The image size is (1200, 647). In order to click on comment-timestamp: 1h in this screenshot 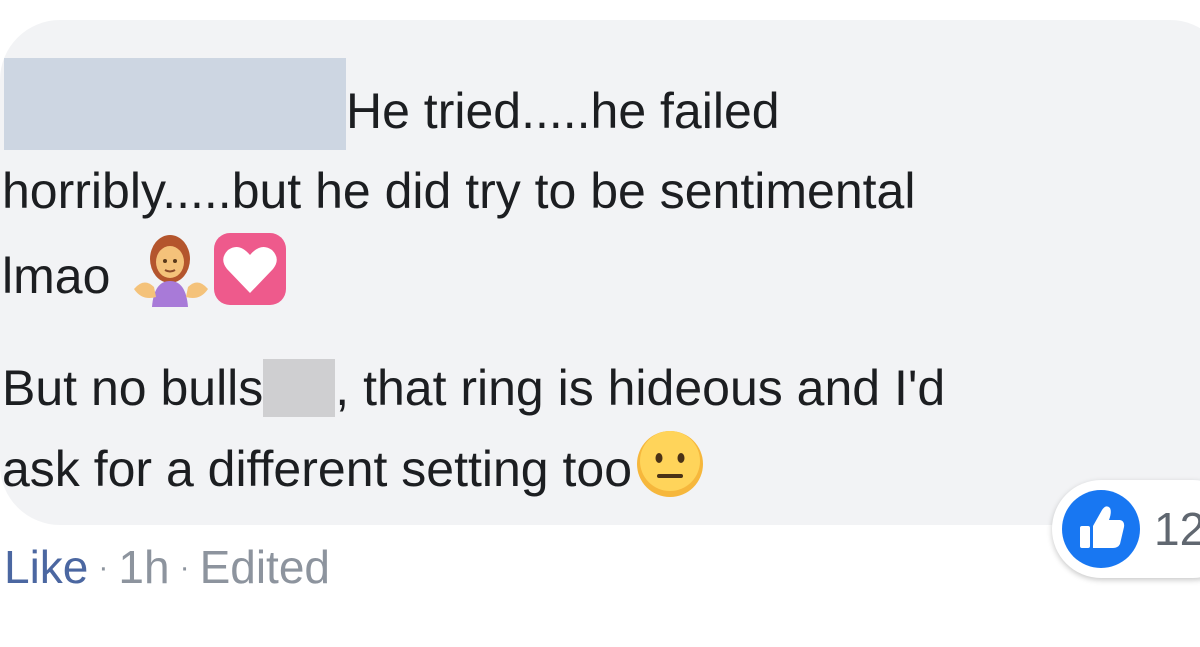, I will do `click(143, 567)`.